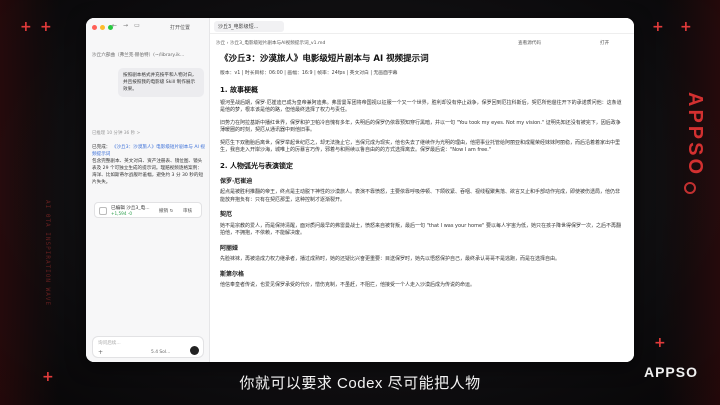  What do you see at coordinates (114, 25) in the screenshot?
I see `back-icon: ←` at bounding box center [114, 25].